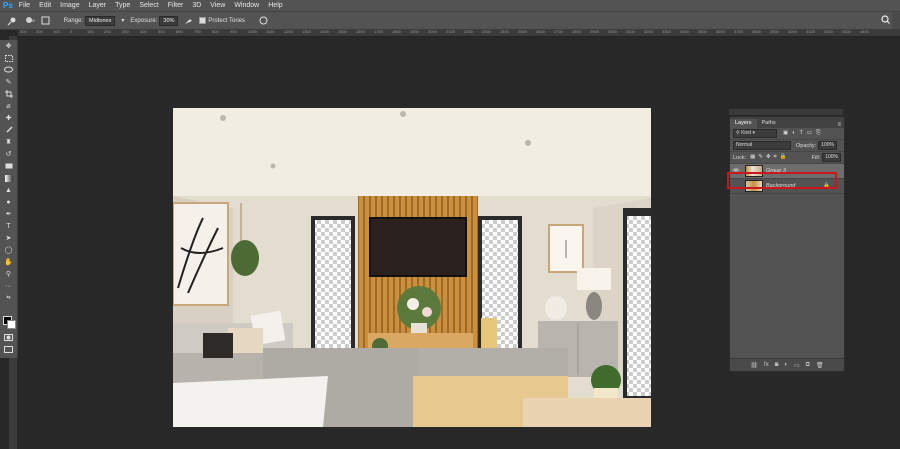 This screenshot has height=449, width=900. What do you see at coordinates (8, 226) in the screenshot?
I see `type-tool-icon: T` at bounding box center [8, 226].